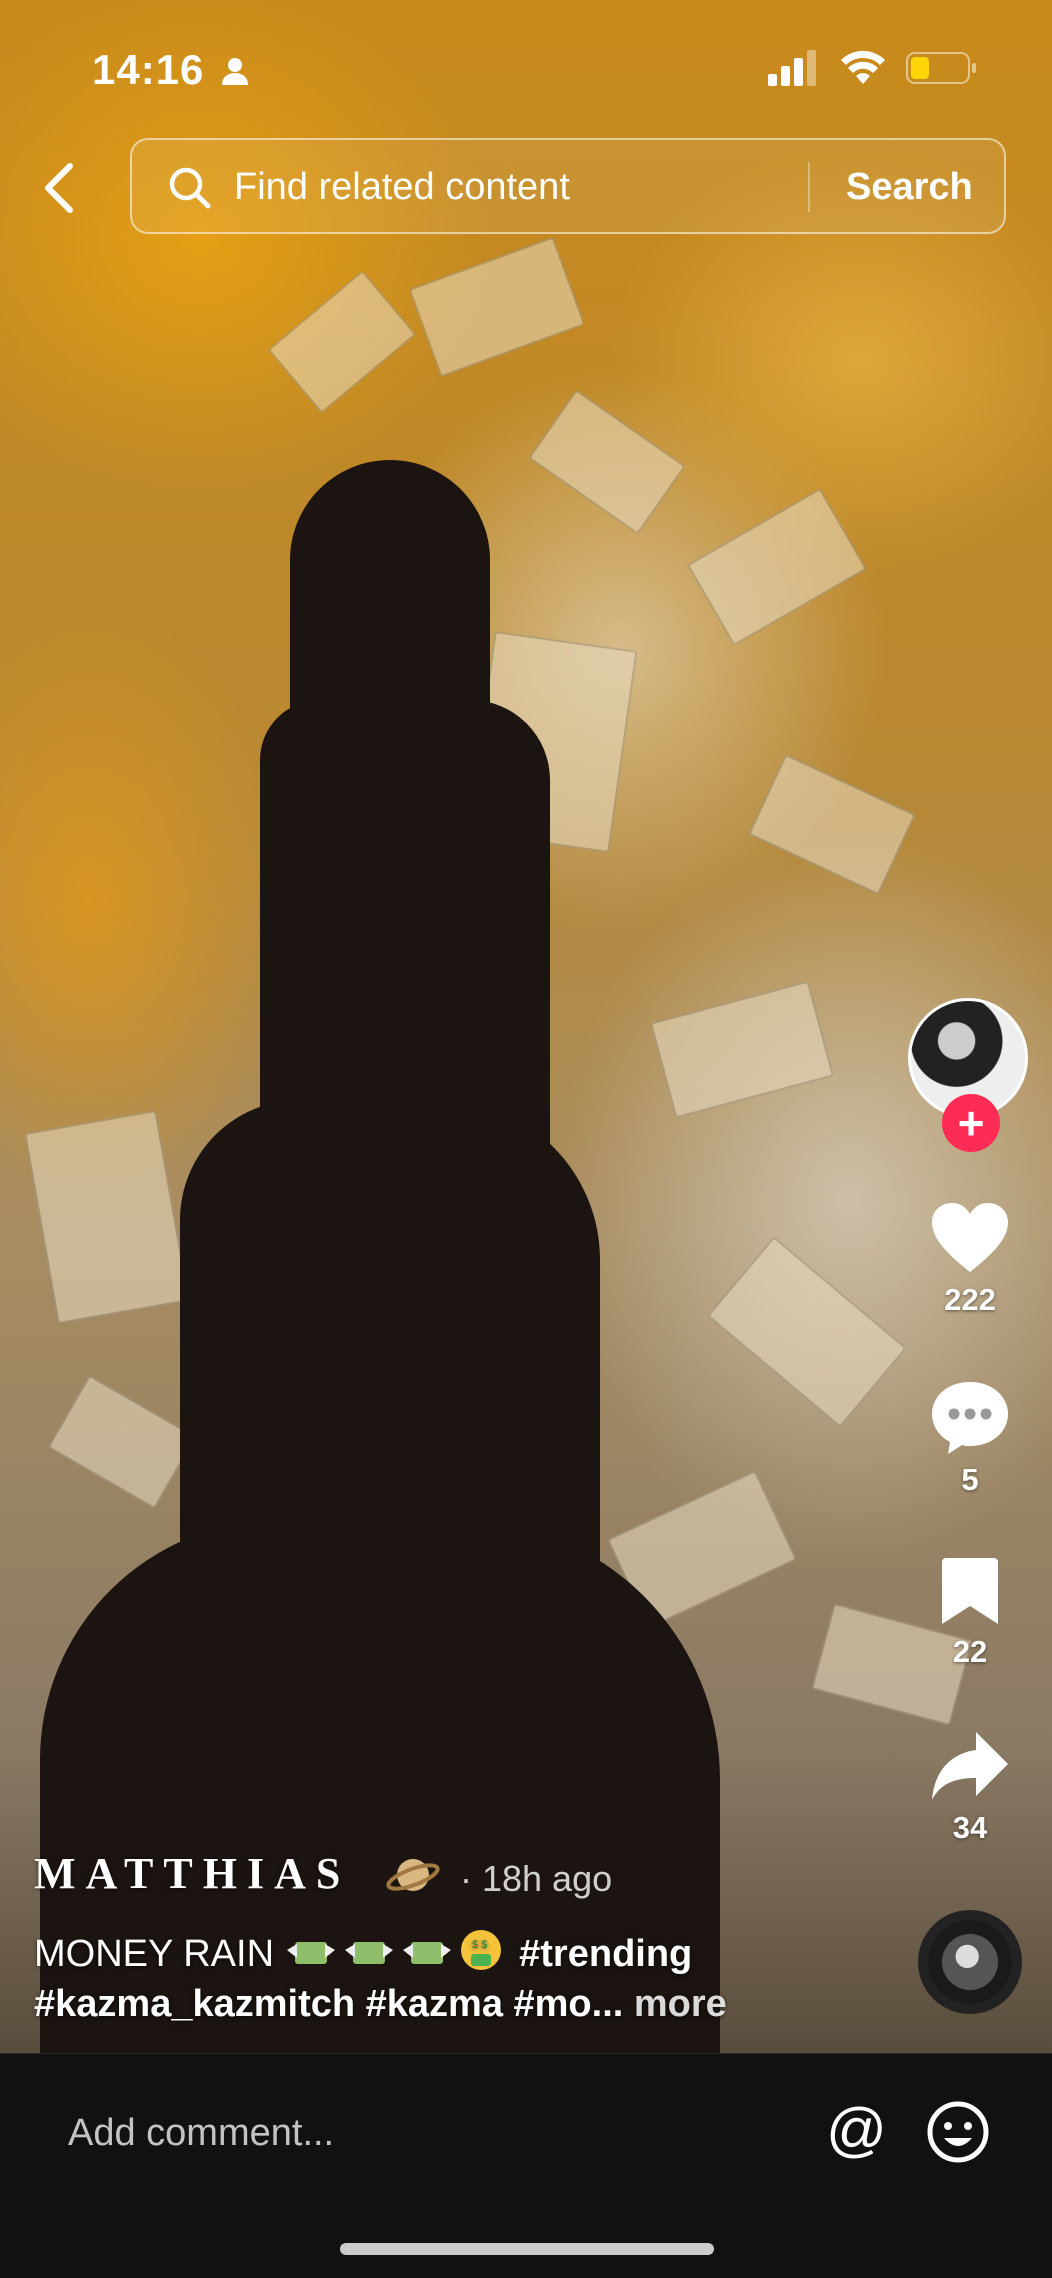  What do you see at coordinates (536, 1878) in the screenshot?
I see `post-time: · 18h ago` at bounding box center [536, 1878].